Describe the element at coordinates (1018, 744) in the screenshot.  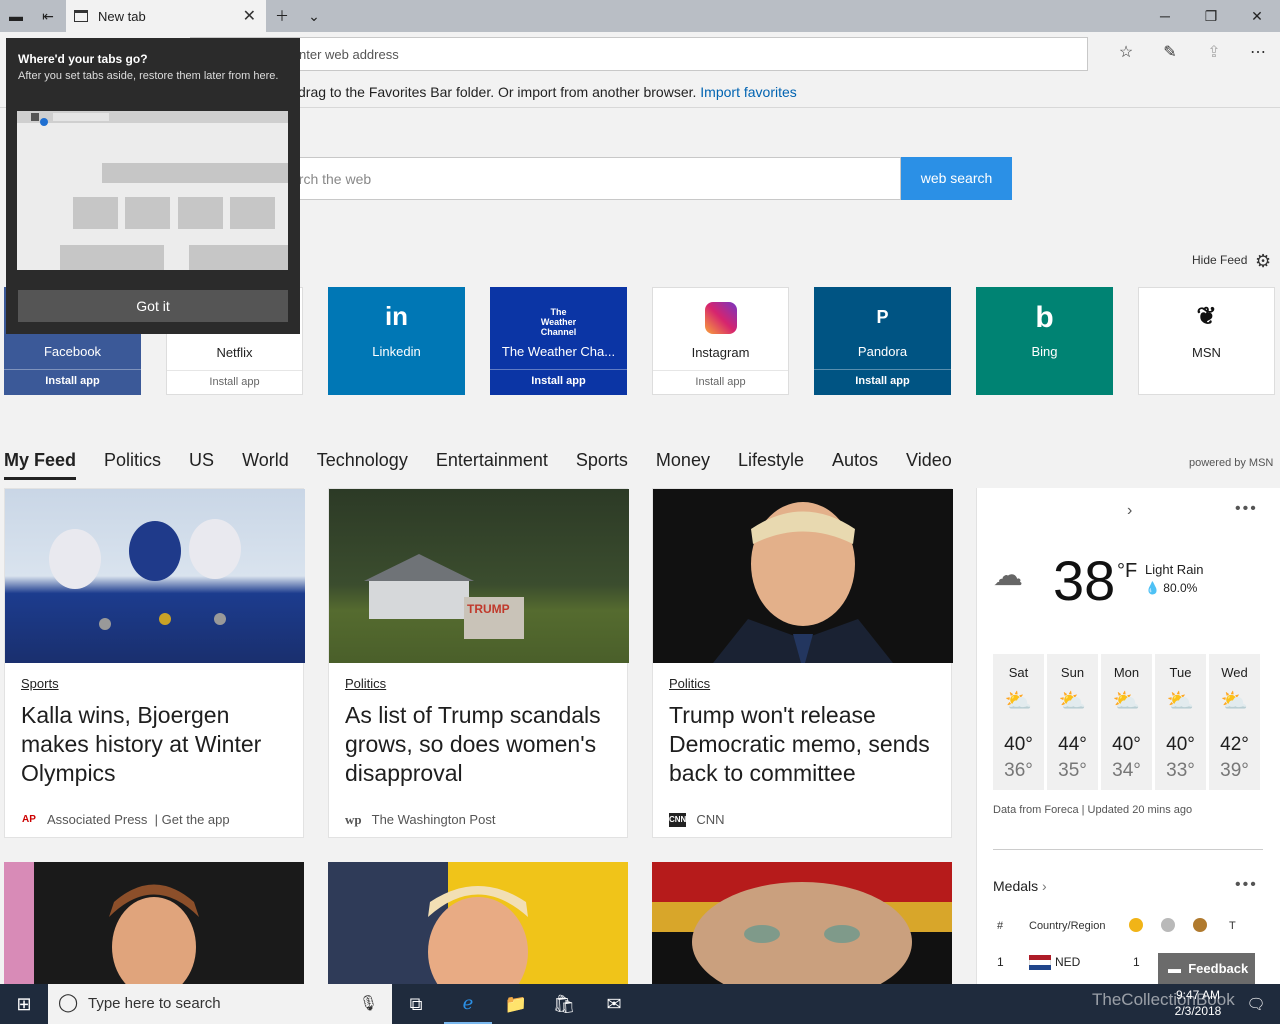
I see `high-temp: 40°` at that location.